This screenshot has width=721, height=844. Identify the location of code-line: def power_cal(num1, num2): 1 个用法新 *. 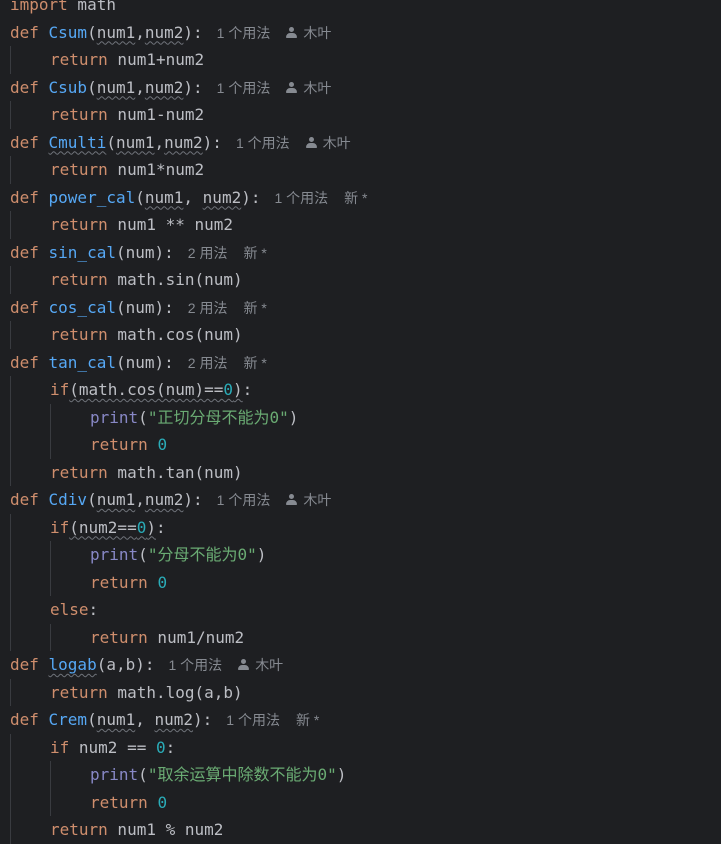
(360, 198).